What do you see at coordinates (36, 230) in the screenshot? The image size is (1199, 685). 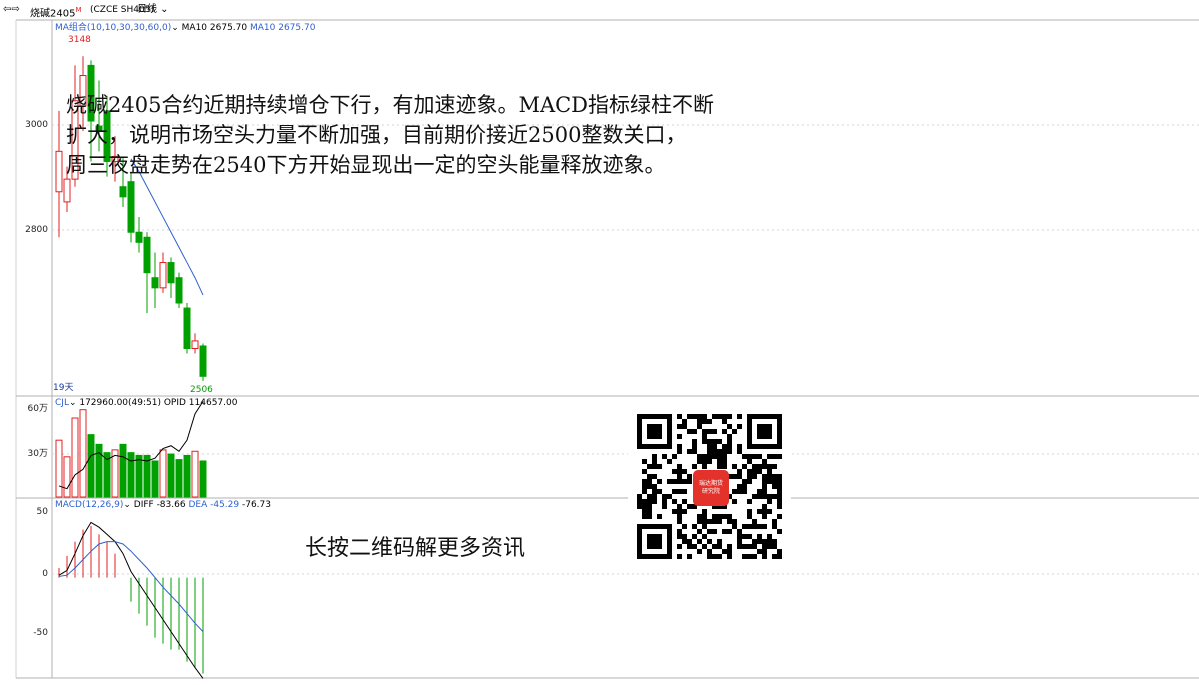 I see `y-tick-label: 2800` at bounding box center [36, 230].